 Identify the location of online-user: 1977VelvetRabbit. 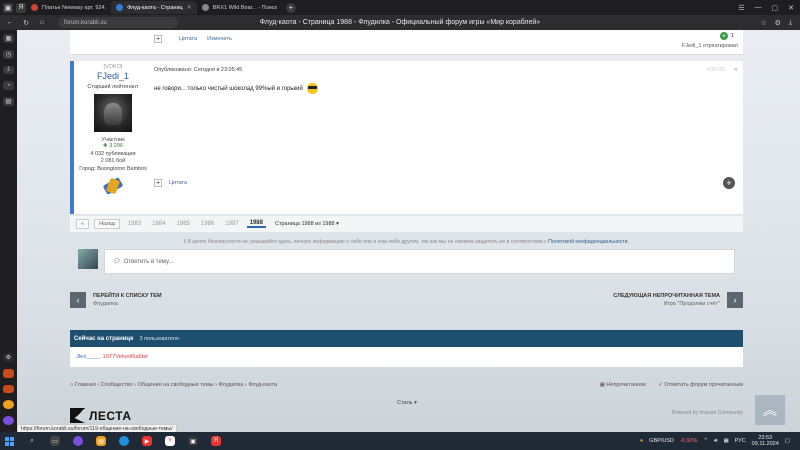
(124, 357).